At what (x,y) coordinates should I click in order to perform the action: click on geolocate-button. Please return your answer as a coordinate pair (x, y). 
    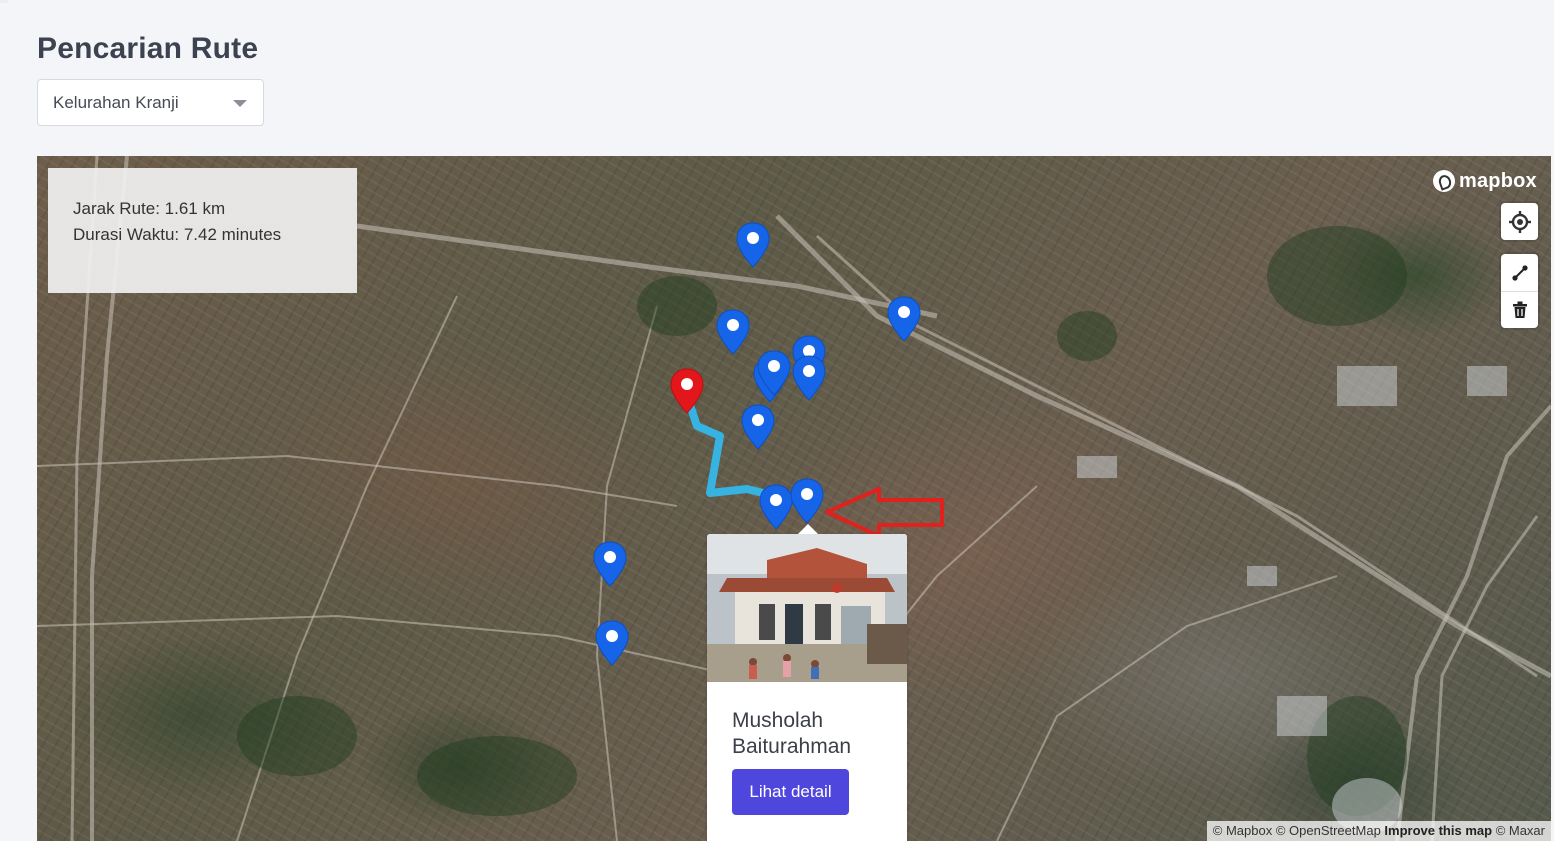
    Looking at the image, I should click on (1519, 221).